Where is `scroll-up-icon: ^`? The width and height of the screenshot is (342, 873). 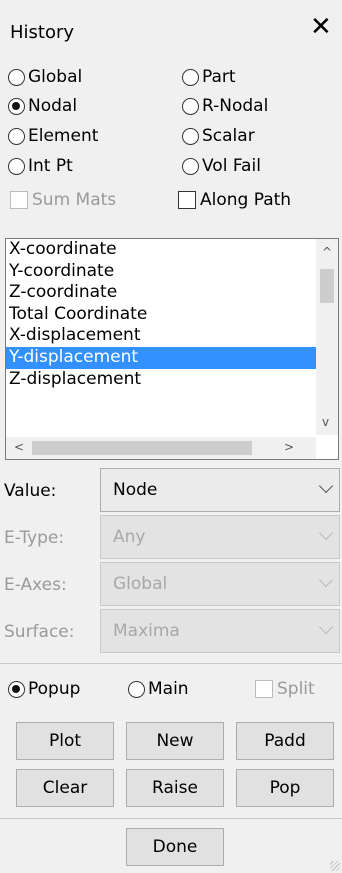 scroll-up-icon: ^ is located at coordinates (327, 252).